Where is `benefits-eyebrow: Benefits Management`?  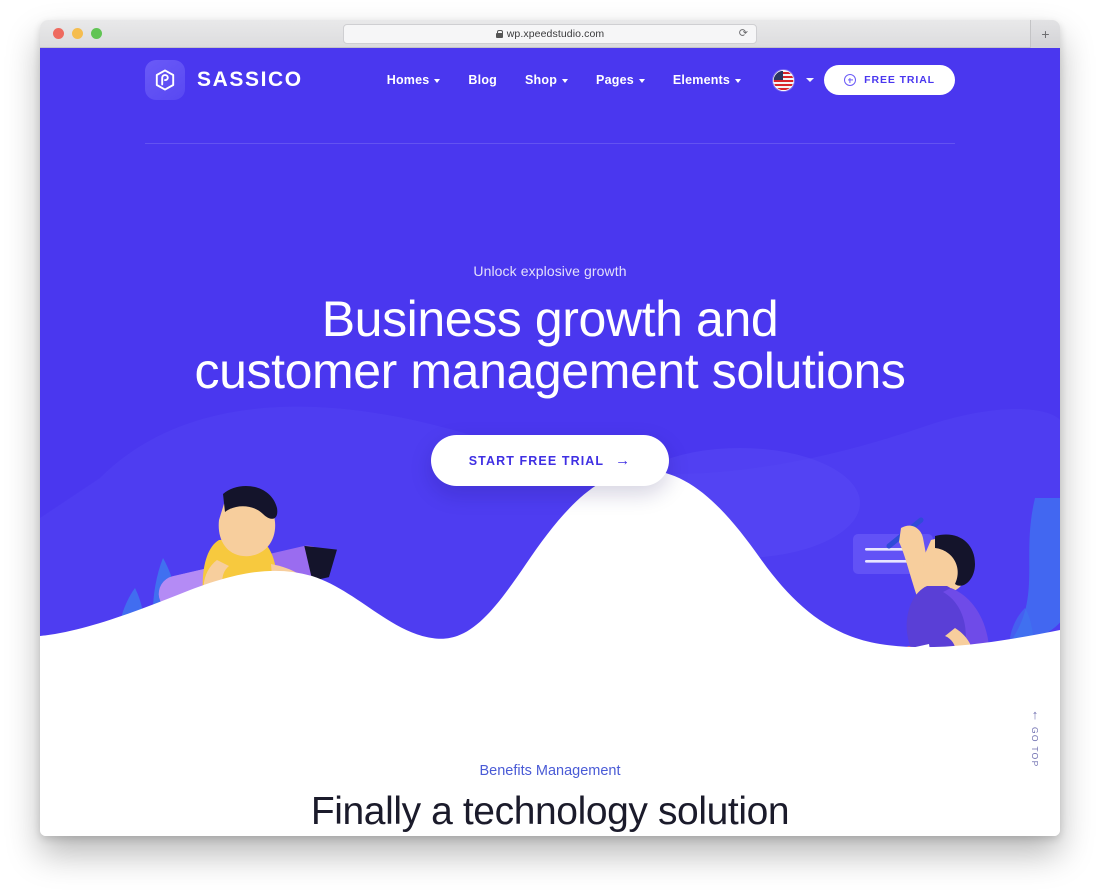
benefits-eyebrow: Benefits Management is located at coordinates (550, 771).